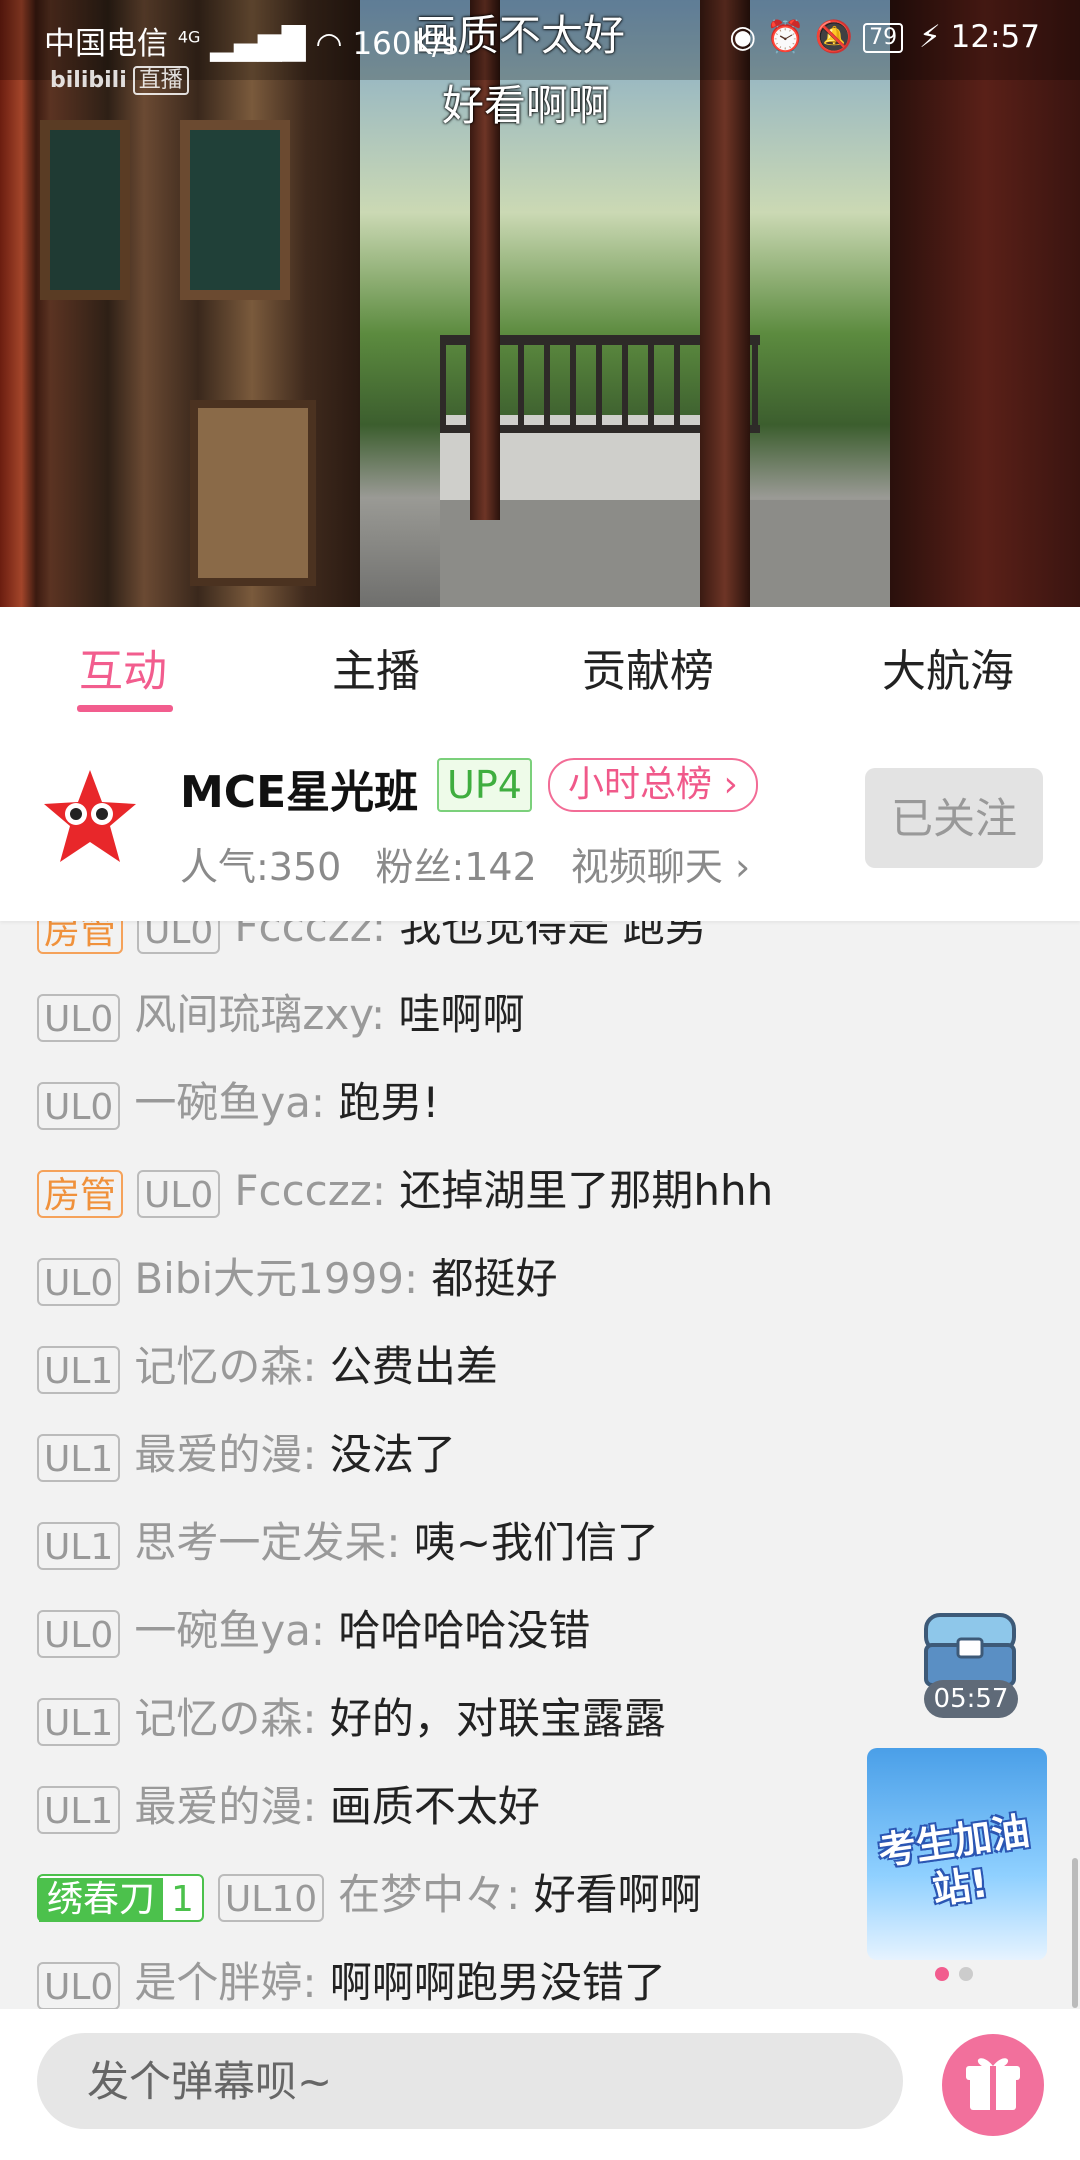  I want to click on banner-pager, so click(959, 1975).